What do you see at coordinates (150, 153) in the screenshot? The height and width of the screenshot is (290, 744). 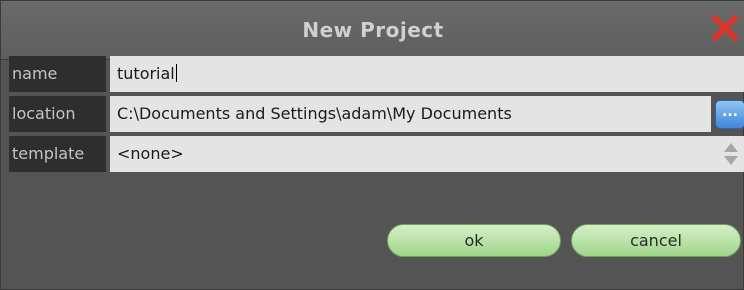 I see `template-select-value: <none>` at bounding box center [150, 153].